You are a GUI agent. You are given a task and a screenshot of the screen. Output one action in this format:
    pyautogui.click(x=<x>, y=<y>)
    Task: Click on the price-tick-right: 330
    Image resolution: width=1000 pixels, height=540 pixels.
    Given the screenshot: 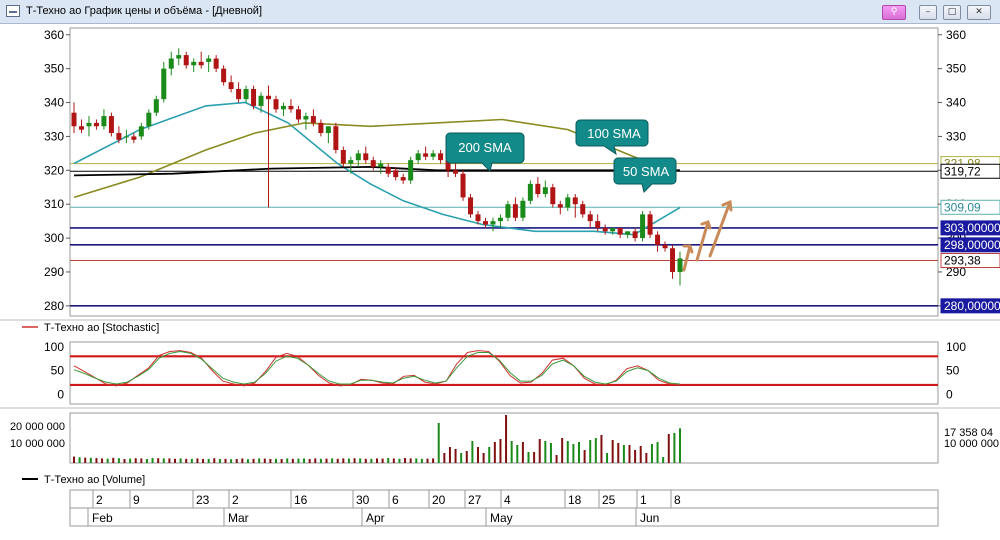 What is the action you would take?
    pyautogui.click(x=956, y=136)
    